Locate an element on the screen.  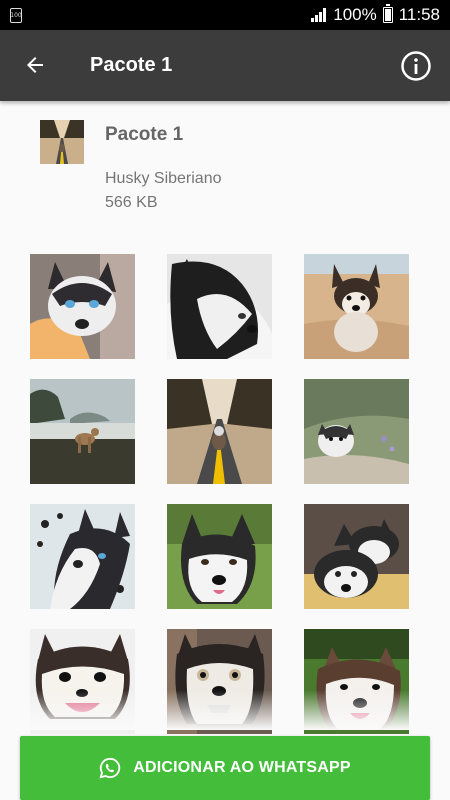
notification-icon: 100 is located at coordinates (16, 15).